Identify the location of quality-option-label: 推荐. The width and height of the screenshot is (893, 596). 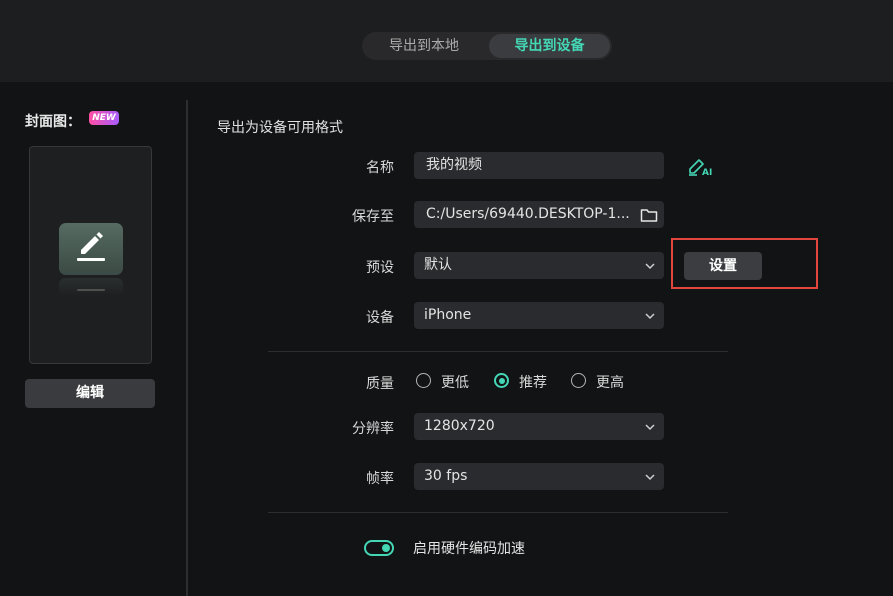
(533, 383).